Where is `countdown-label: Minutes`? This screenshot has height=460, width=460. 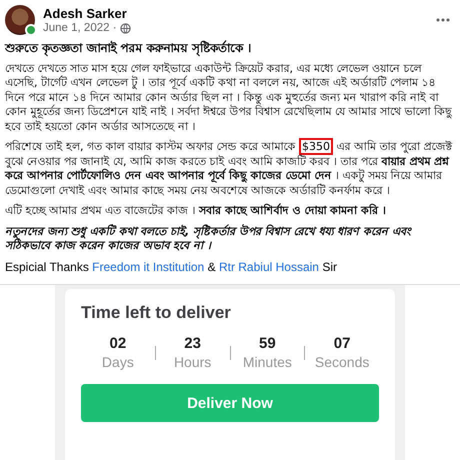 countdown-label: Minutes is located at coordinates (267, 362).